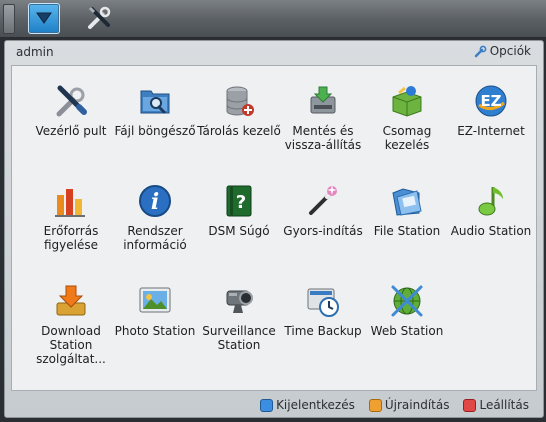 The width and height of the screenshot is (546, 422). Describe the element at coordinates (155, 131) in the screenshot. I see `app-label: Fájl böngésző` at that location.